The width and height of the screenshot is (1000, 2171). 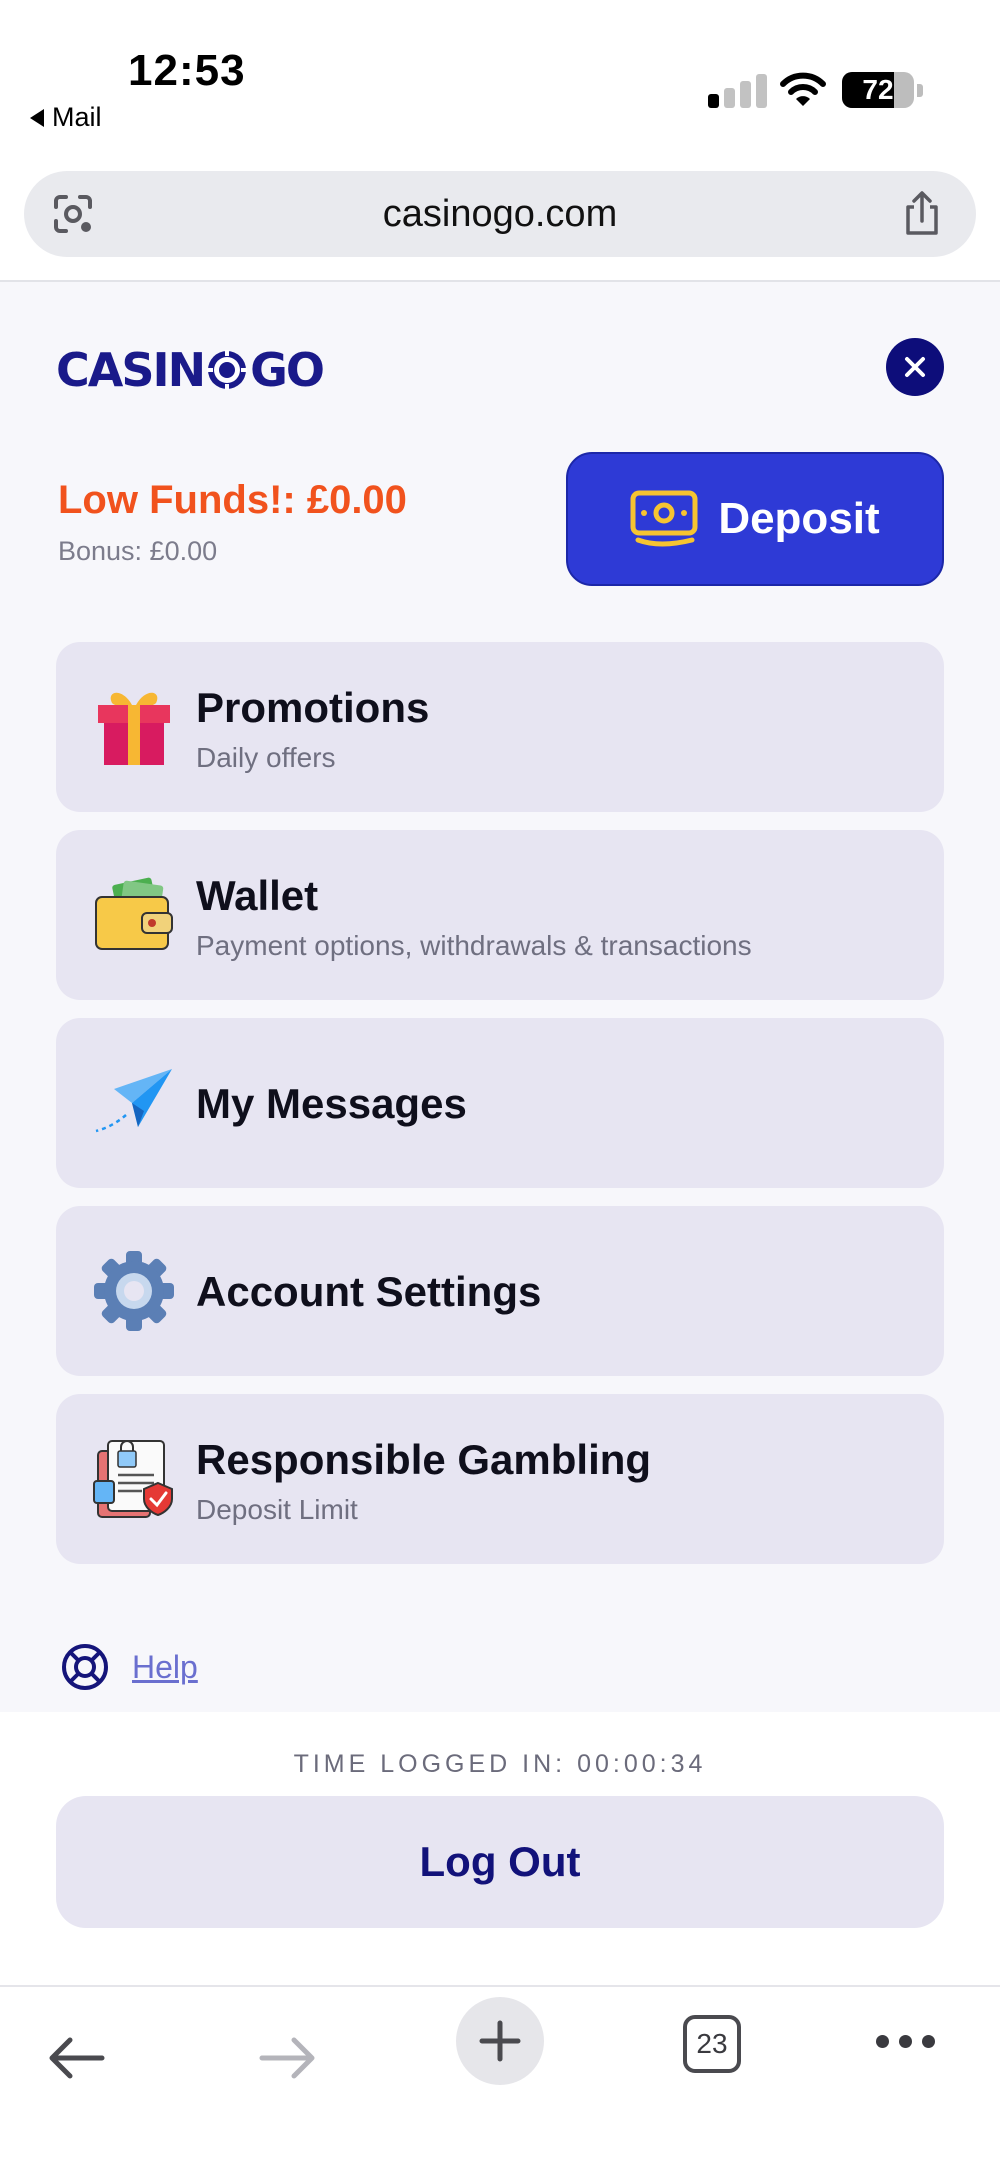 I want to click on battery-tip, so click(x=920, y=90).